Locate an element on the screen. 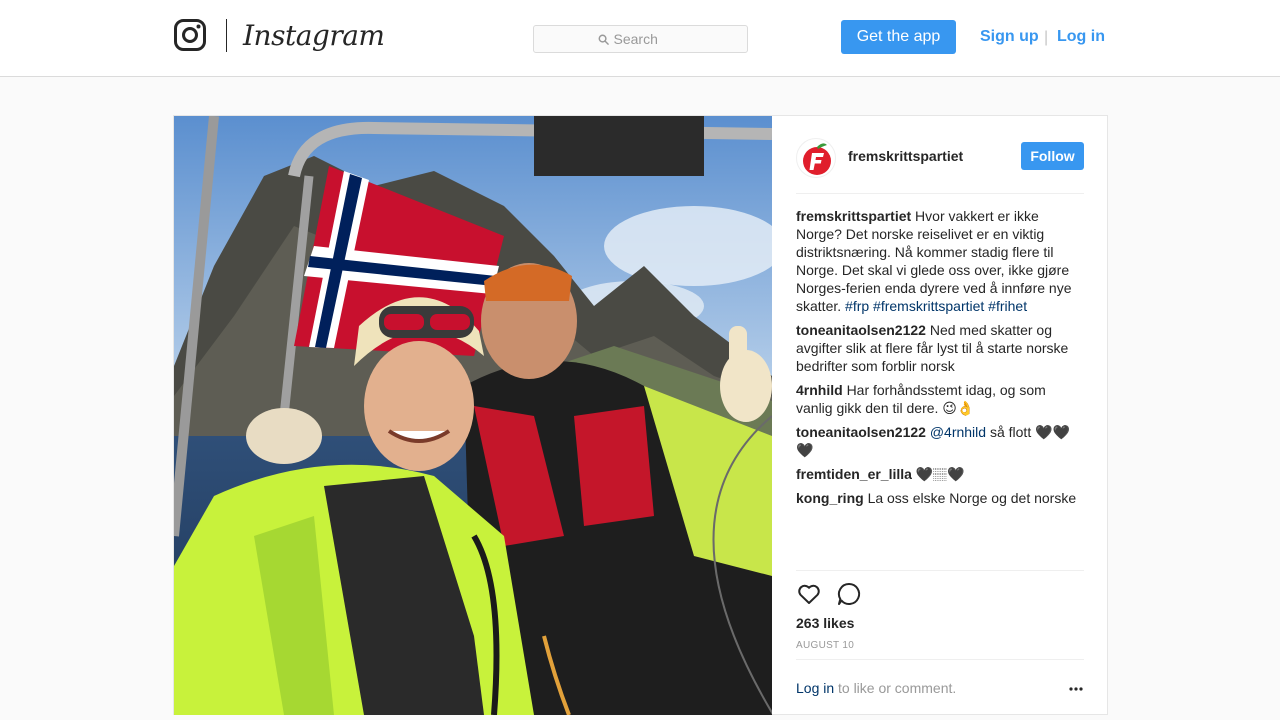  get-the-app-button: Get the app is located at coordinates (898, 37).